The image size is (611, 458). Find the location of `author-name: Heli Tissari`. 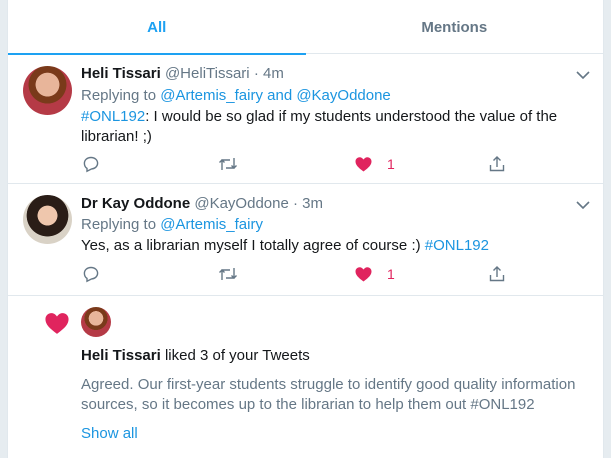

author-name: Heli Tissari is located at coordinates (121, 73).